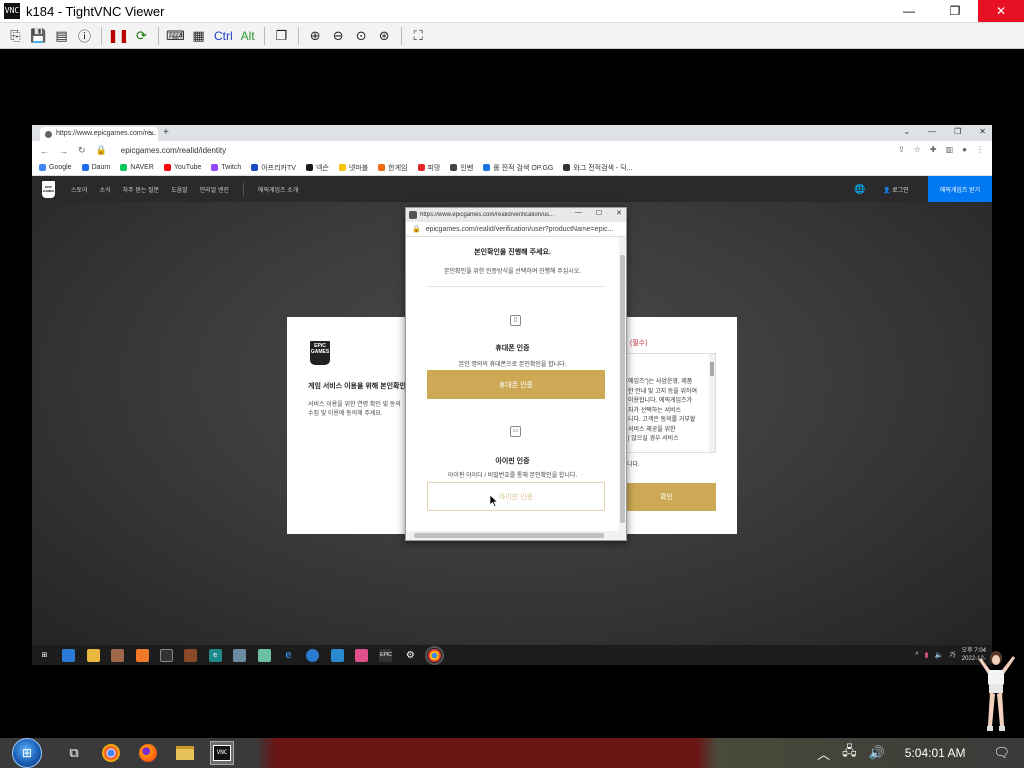 This screenshot has width=1024, height=768. Describe the element at coordinates (281, 35) in the screenshot. I see `transfer-files-icon: ❐` at that location.